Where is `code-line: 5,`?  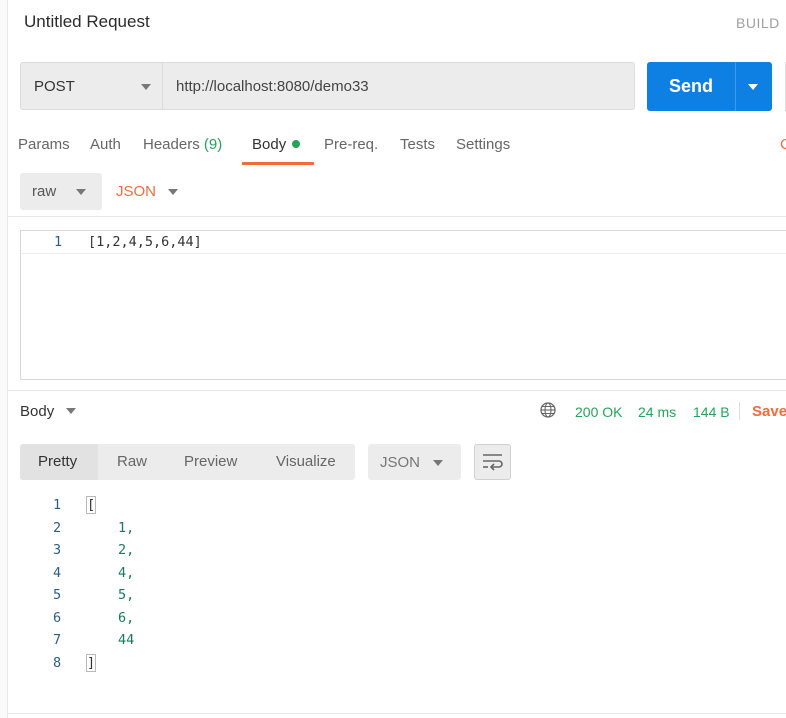 code-line: 5, is located at coordinates (126, 595).